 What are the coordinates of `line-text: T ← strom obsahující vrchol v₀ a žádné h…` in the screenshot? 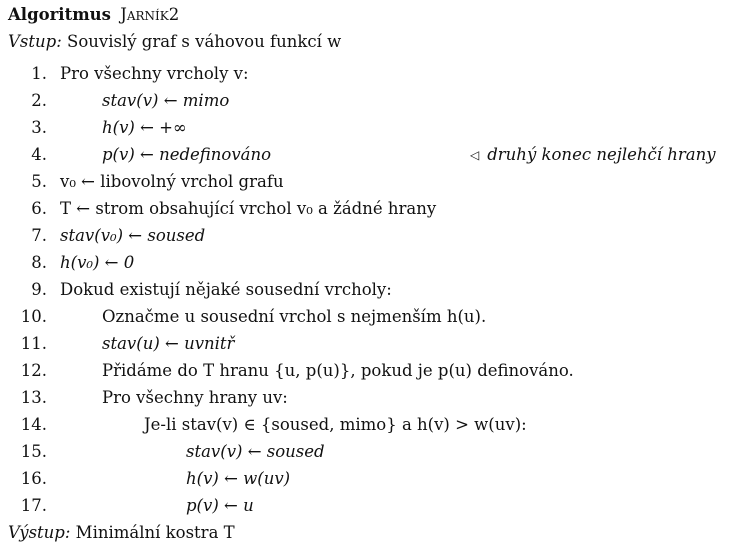 It's located at (248, 208).